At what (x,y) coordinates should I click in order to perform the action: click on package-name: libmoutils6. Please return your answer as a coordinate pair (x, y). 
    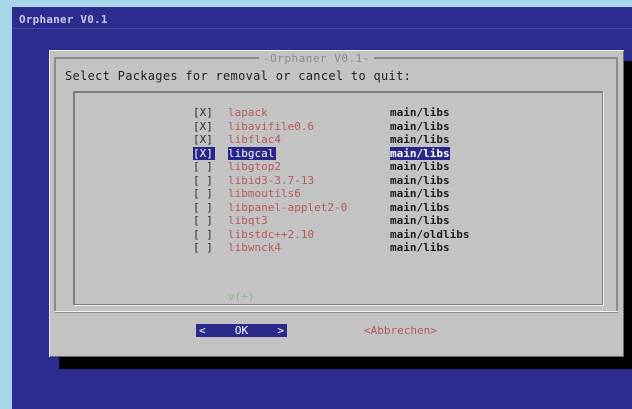
    Looking at the image, I should click on (264, 193).